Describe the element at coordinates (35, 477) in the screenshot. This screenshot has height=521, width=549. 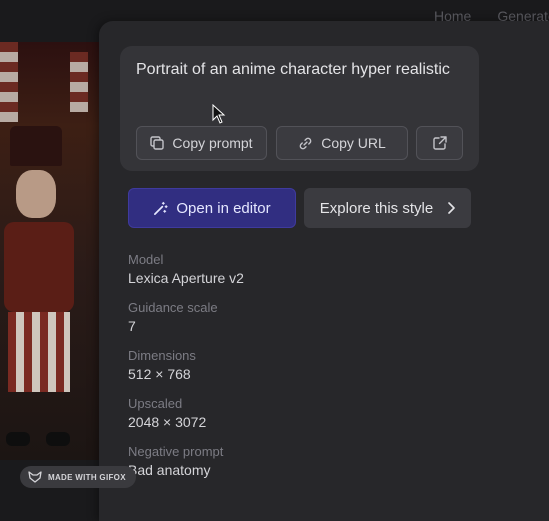
I see `fox-logo-icon` at that location.